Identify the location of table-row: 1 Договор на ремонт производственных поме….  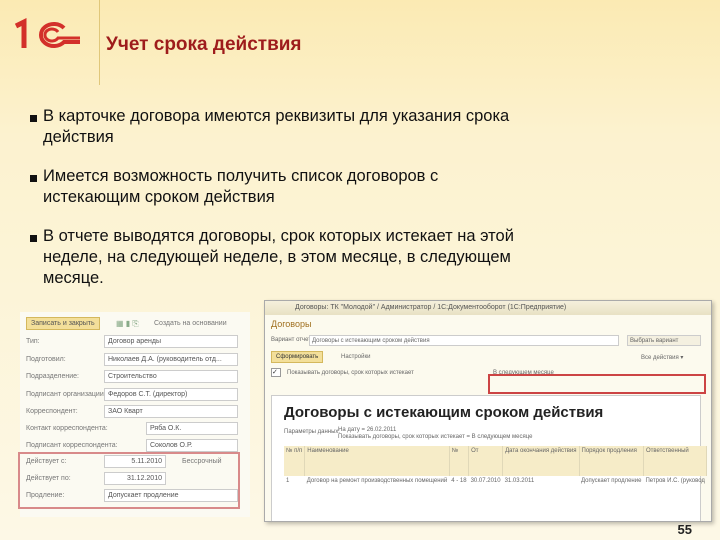
(495, 481).